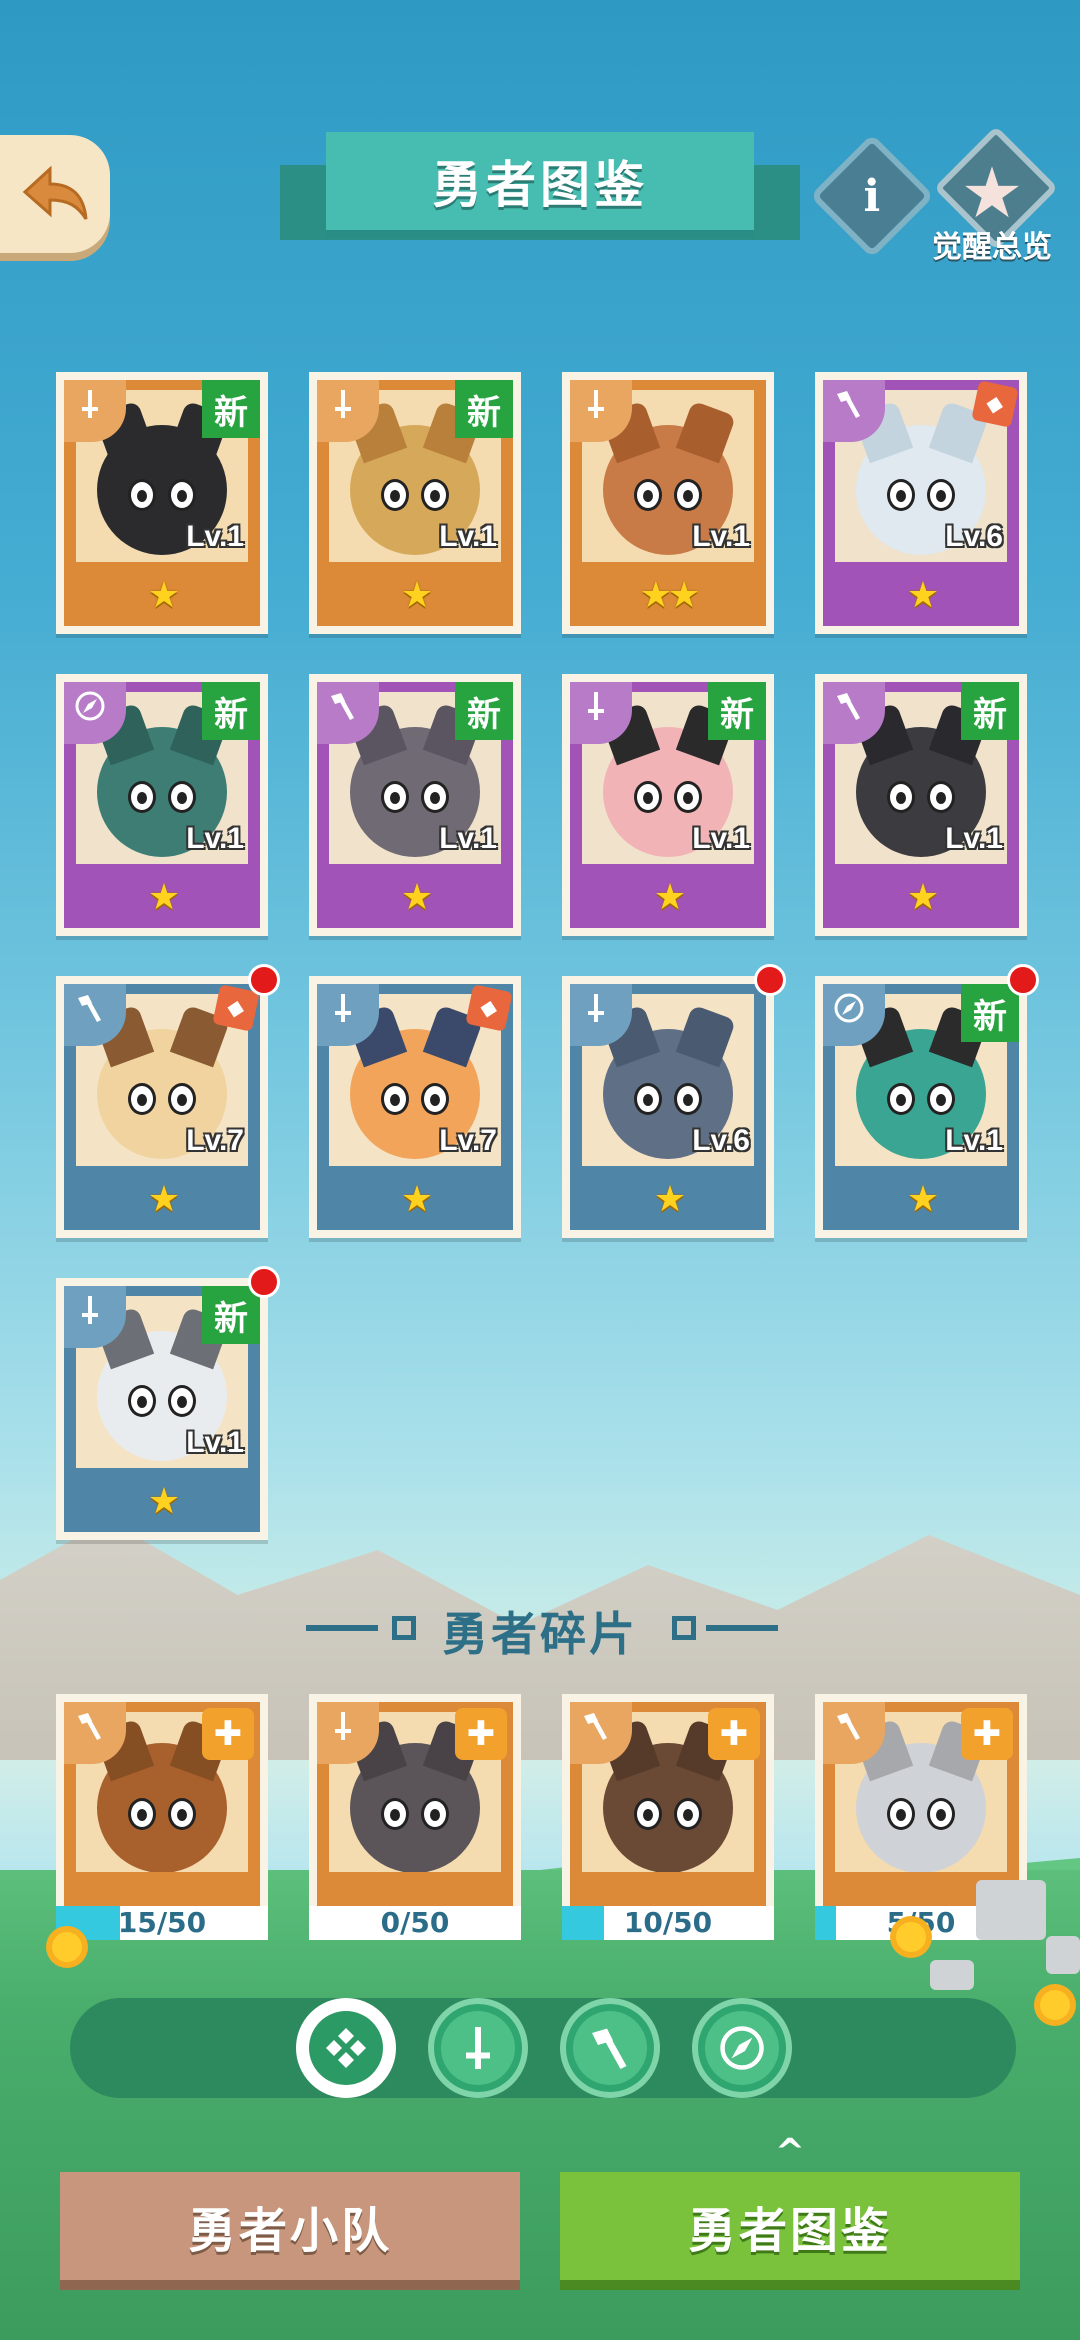  What do you see at coordinates (478, 2048) in the screenshot?
I see `filter-sword-button` at bounding box center [478, 2048].